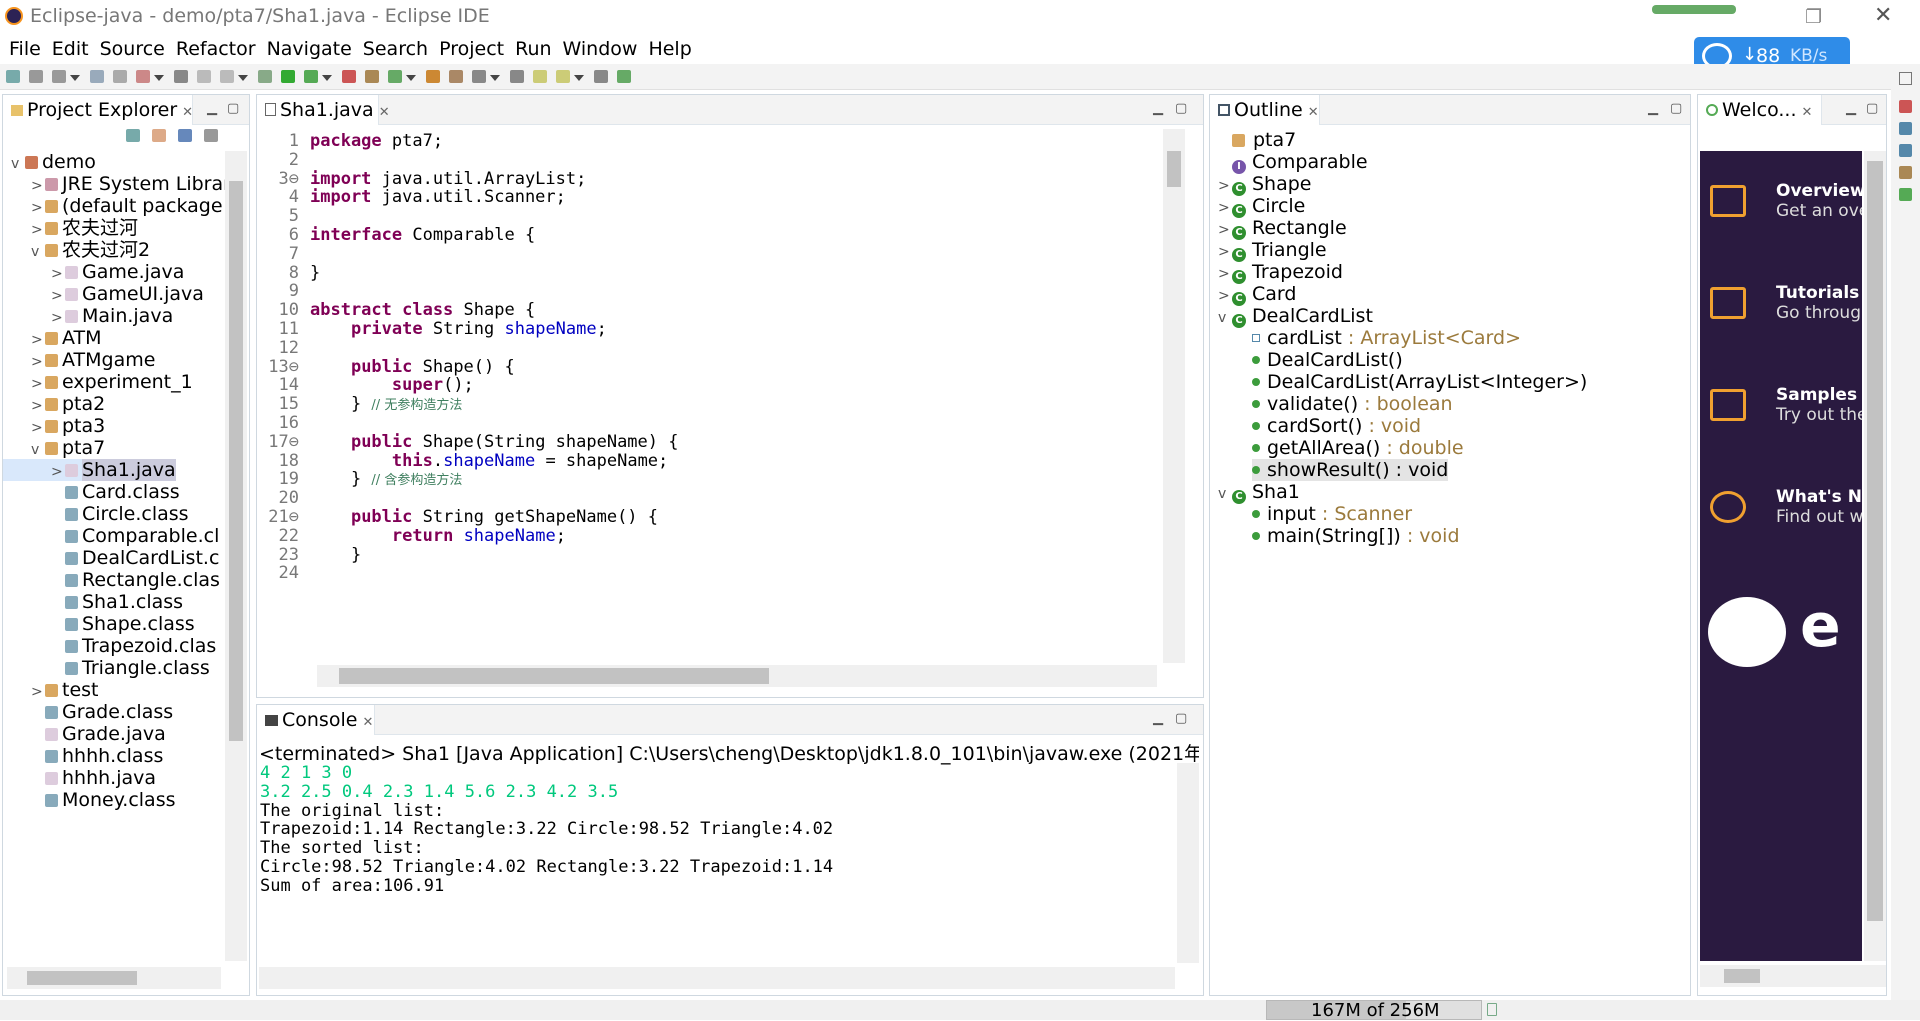 The width and height of the screenshot is (1920, 1021). I want to click on tree-item: > pta2, so click(54, 404).